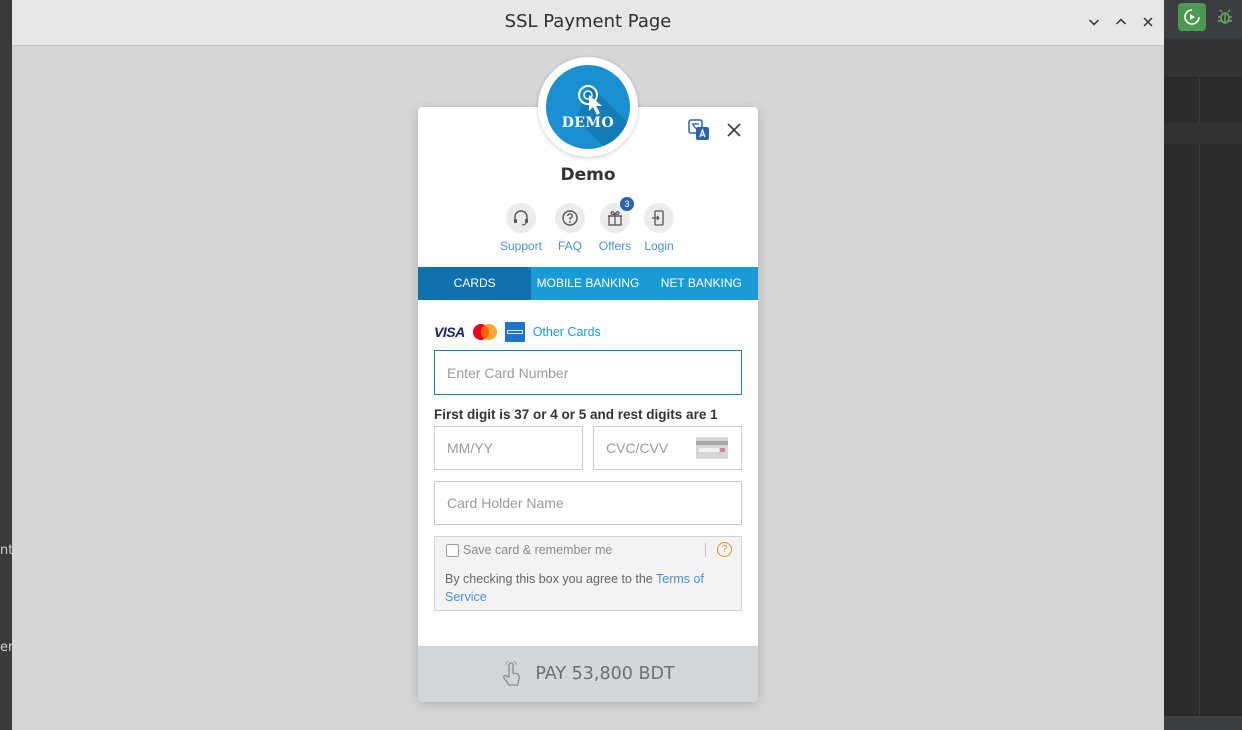  I want to click on cvc-placeholder: CVC/CVV, so click(637, 448).